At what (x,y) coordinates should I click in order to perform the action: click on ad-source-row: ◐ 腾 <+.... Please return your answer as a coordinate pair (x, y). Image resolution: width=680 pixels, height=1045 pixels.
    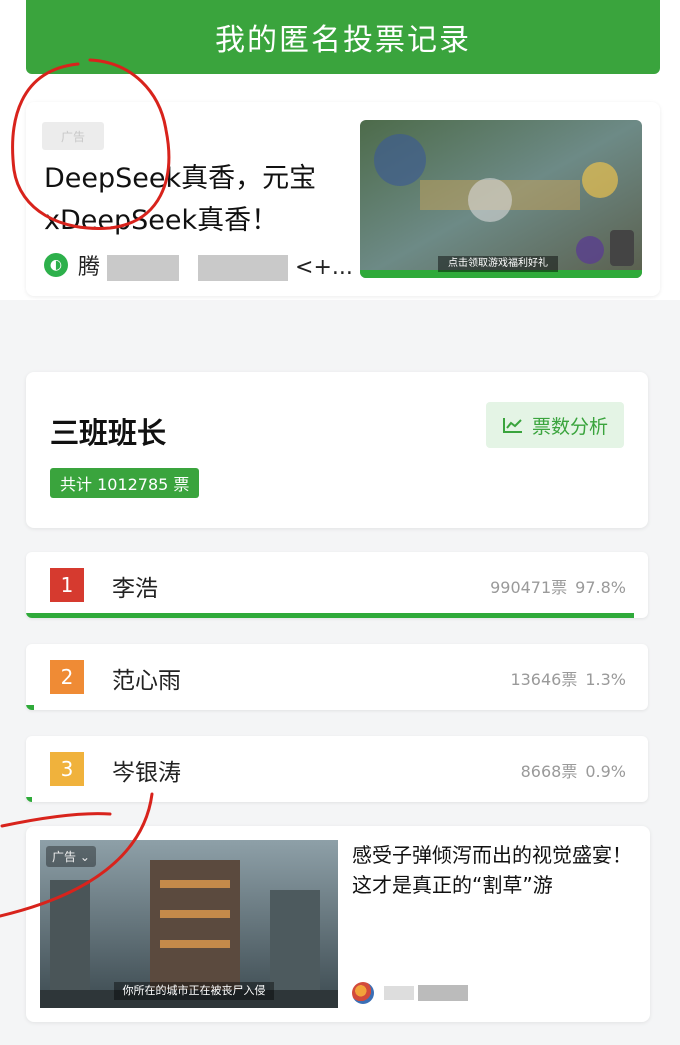
    Looking at the image, I should click on (199, 265).